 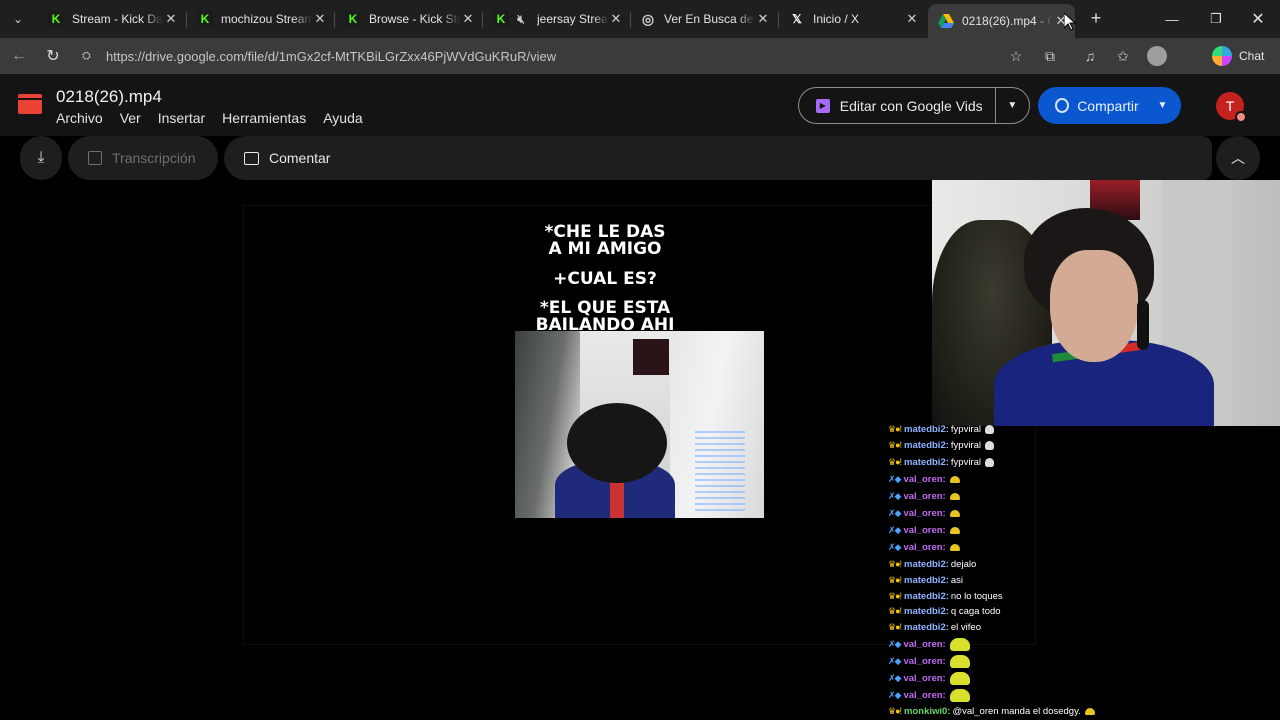 I want to click on edit-with-vids-button: ▶ Editar con Google Vids ▼, so click(x=914, y=105).